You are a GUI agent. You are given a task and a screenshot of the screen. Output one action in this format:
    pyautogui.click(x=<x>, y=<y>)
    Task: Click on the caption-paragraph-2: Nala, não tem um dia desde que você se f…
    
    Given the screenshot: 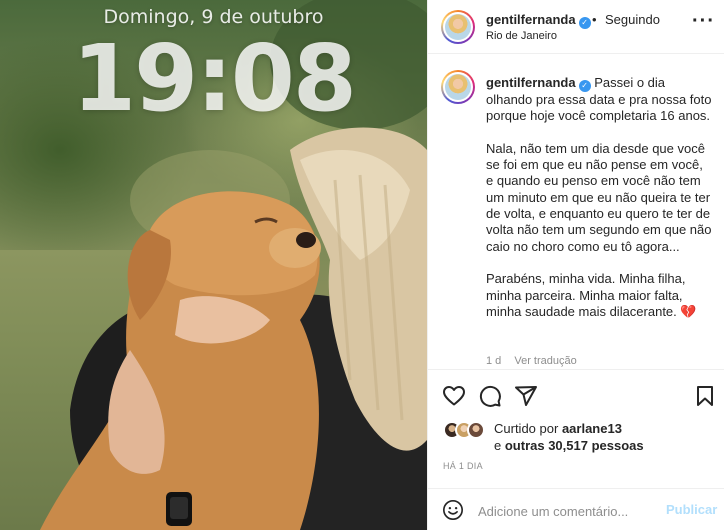 What is the action you would take?
    pyautogui.click(x=599, y=197)
    